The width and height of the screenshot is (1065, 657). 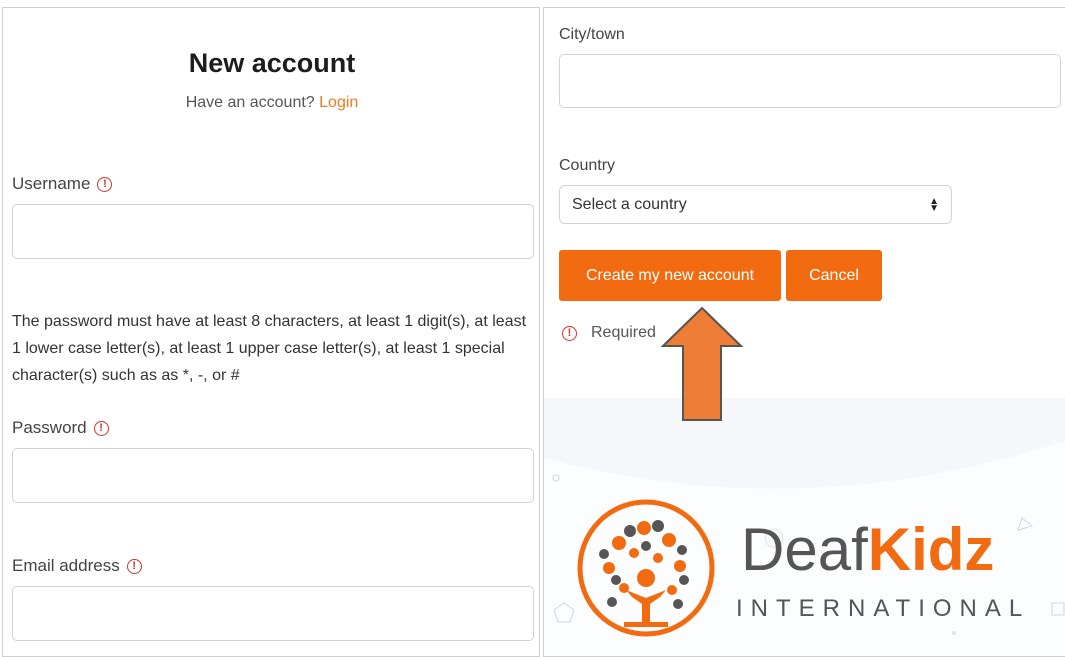 I want to click on login-link: Login, so click(x=338, y=102).